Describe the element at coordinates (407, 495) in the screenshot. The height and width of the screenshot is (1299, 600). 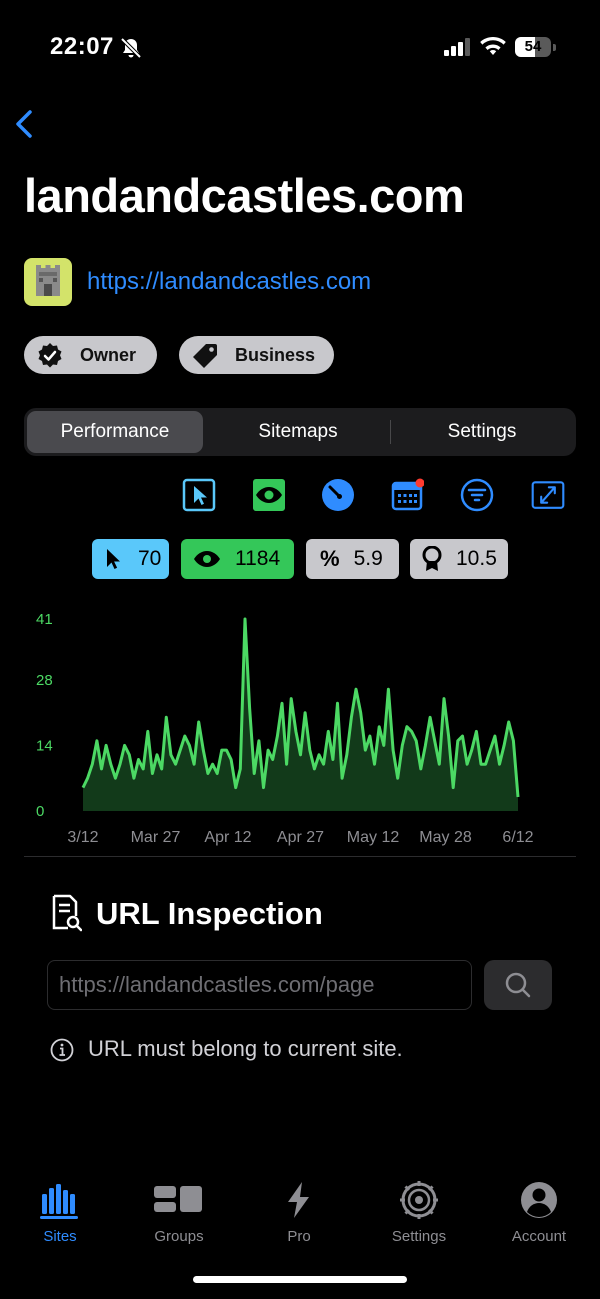
I see `calendar-icon` at that location.